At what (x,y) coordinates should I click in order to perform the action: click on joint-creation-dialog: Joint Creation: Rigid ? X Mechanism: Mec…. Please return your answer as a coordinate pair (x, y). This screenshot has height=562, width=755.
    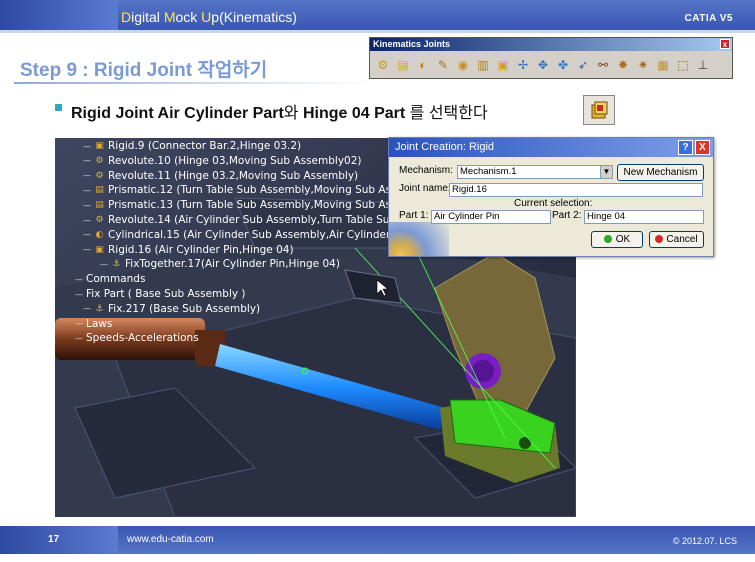
    Looking at the image, I should click on (551, 197).